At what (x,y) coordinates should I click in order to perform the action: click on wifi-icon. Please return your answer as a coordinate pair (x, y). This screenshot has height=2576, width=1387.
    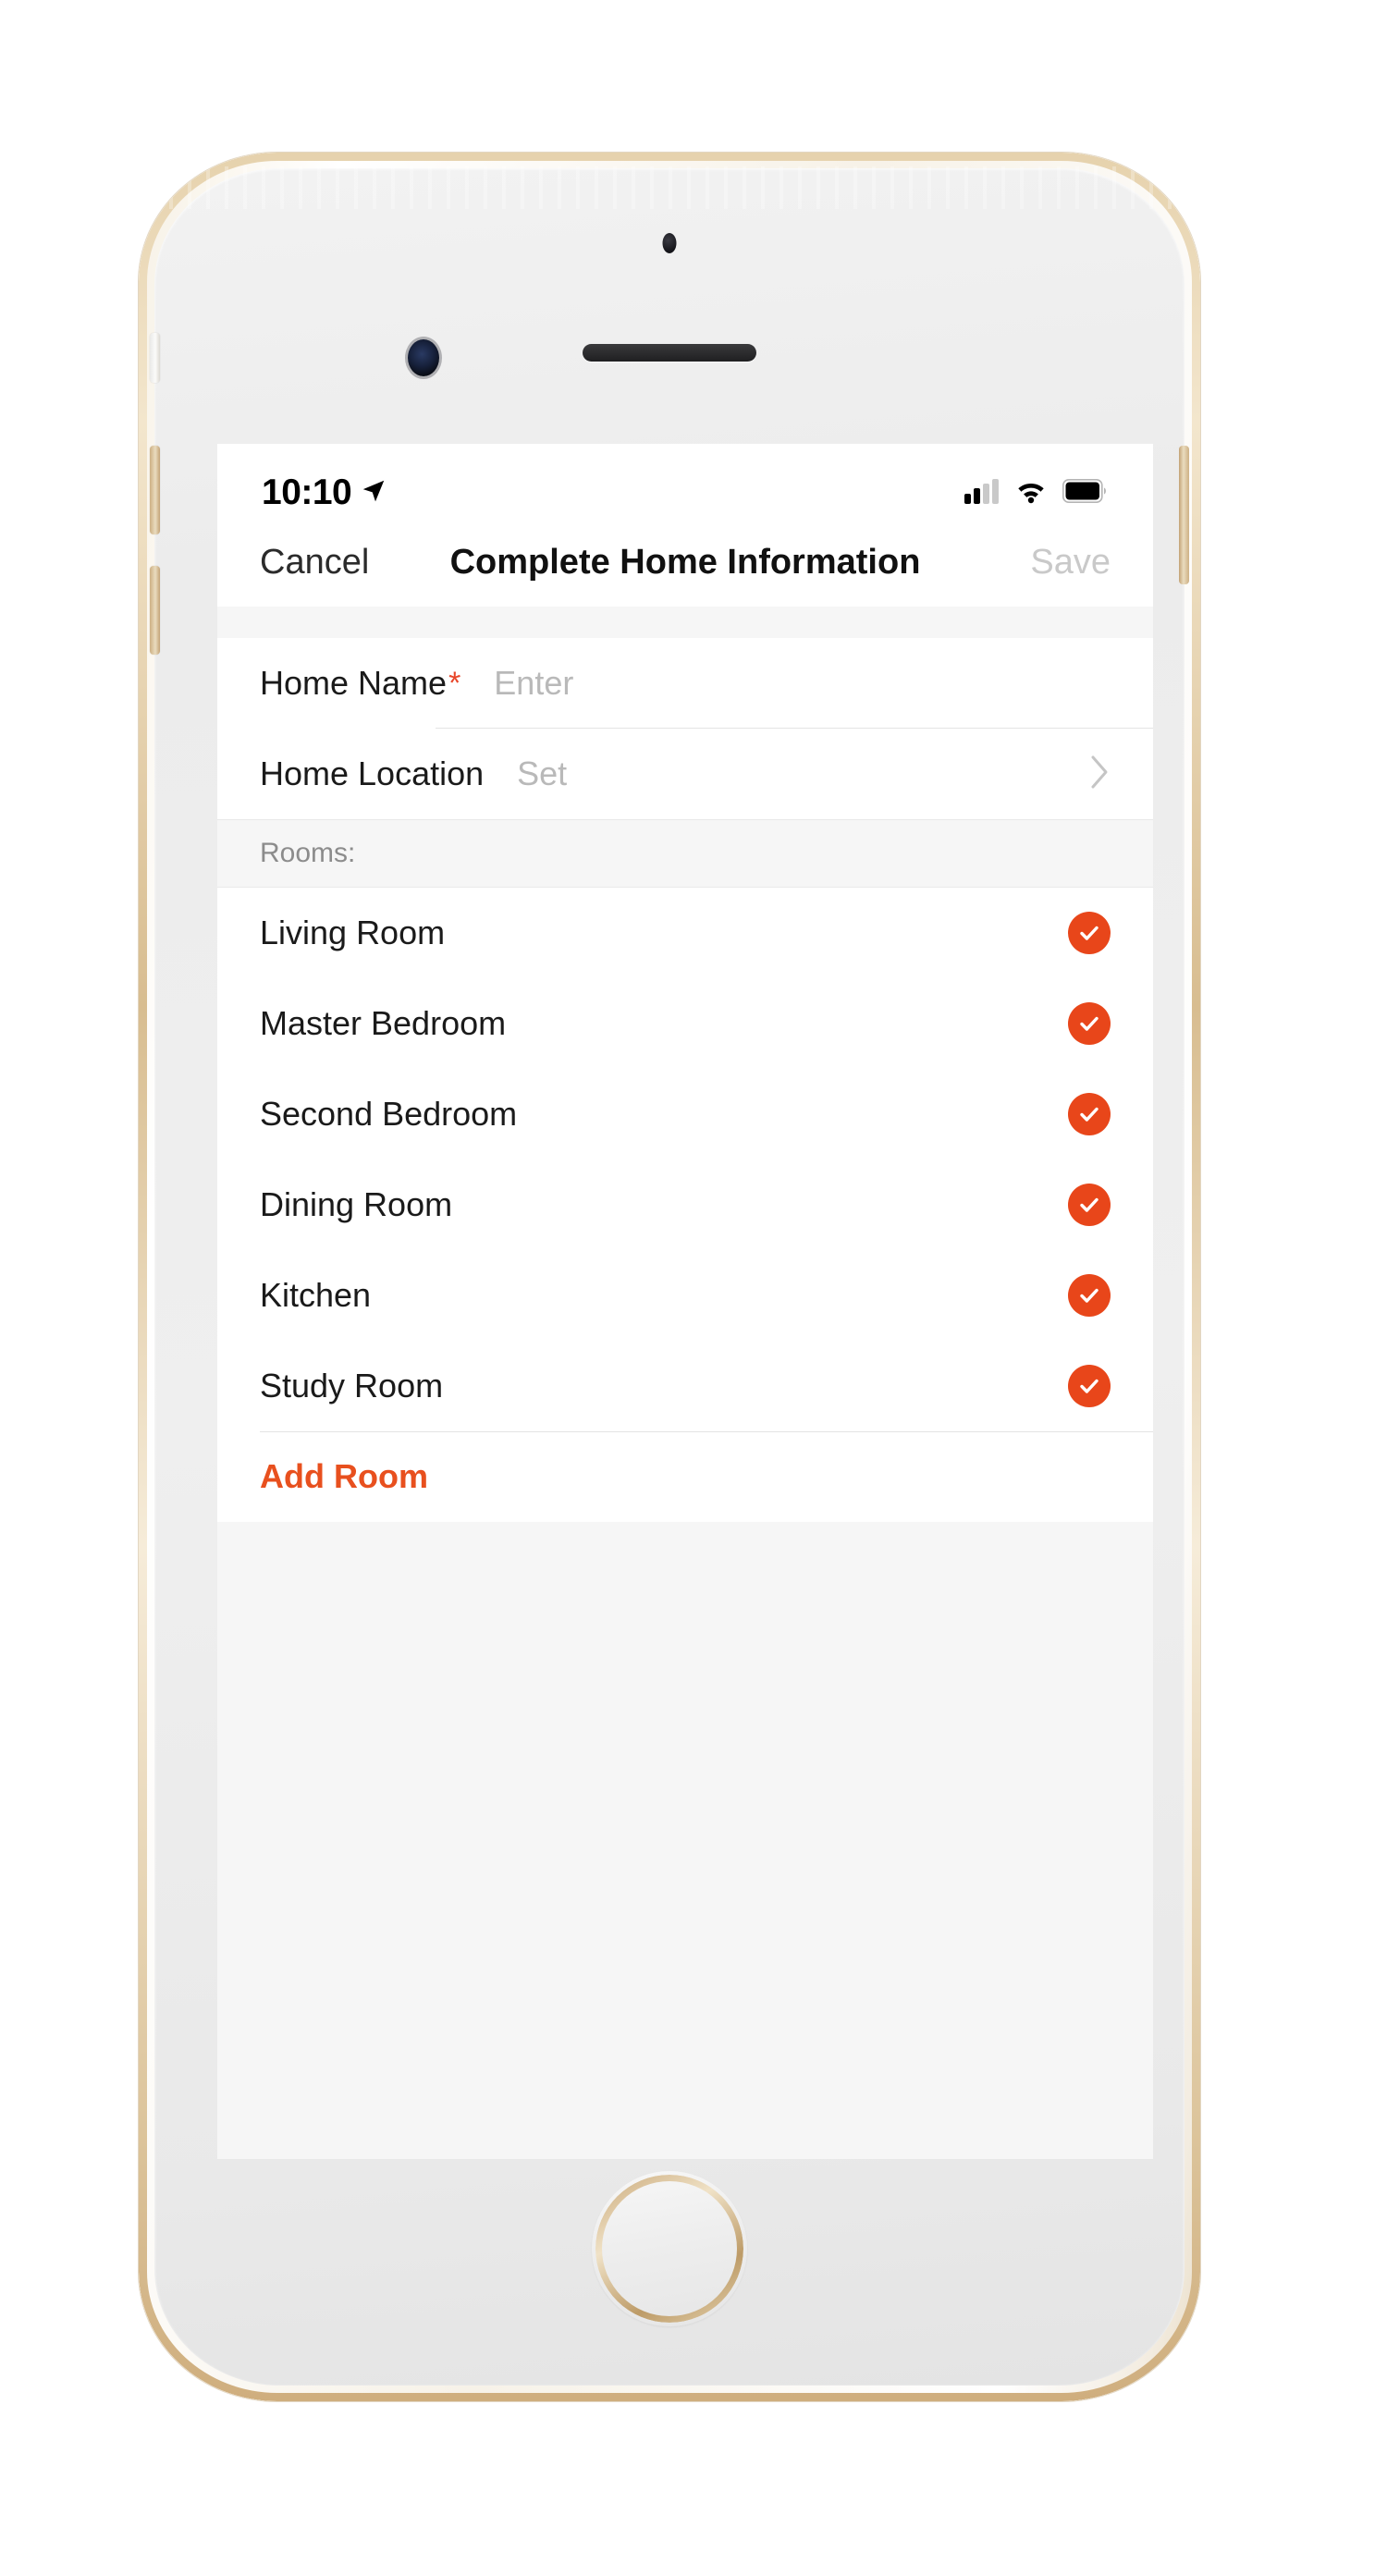
    Looking at the image, I should click on (1031, 494).